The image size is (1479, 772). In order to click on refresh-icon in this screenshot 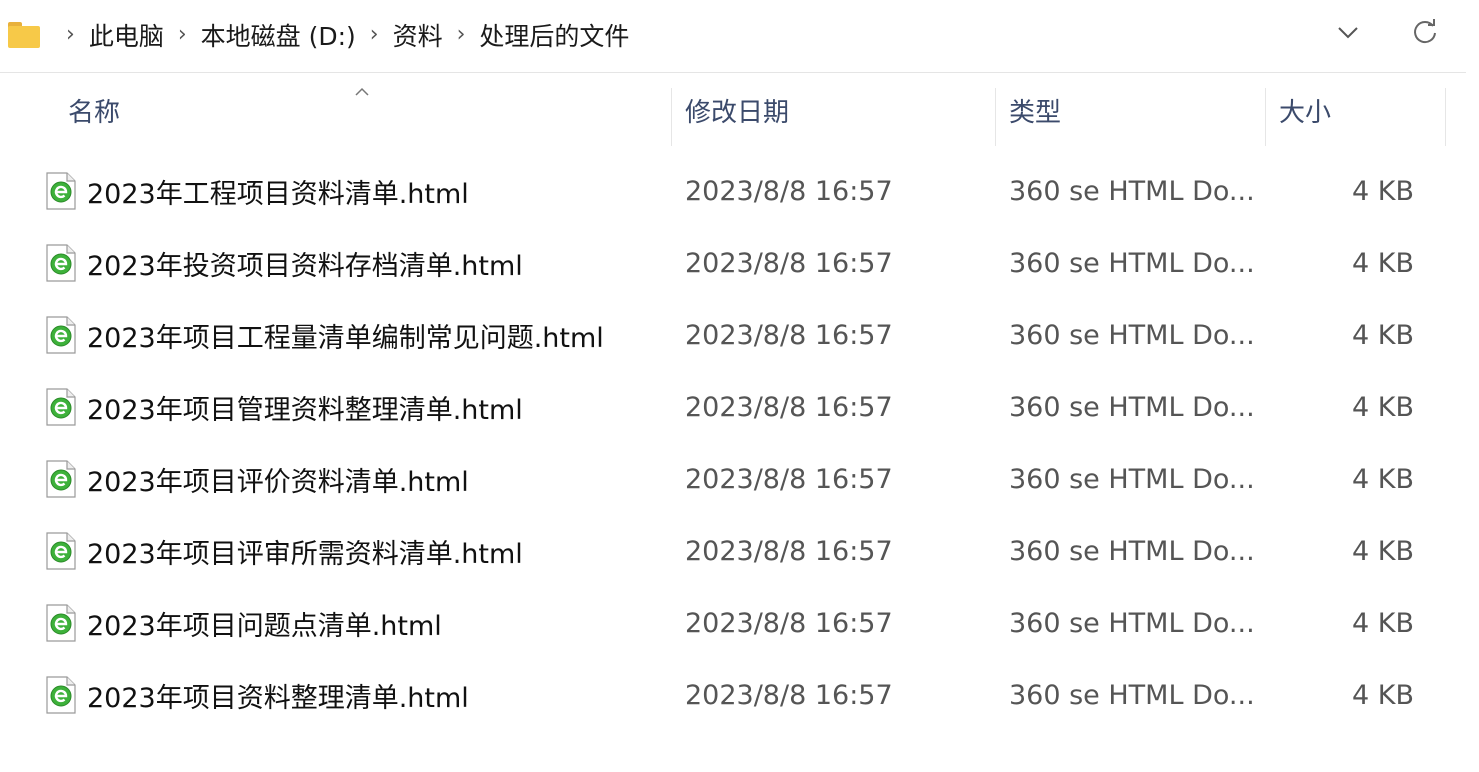, I will do `click(1425, 32)`.